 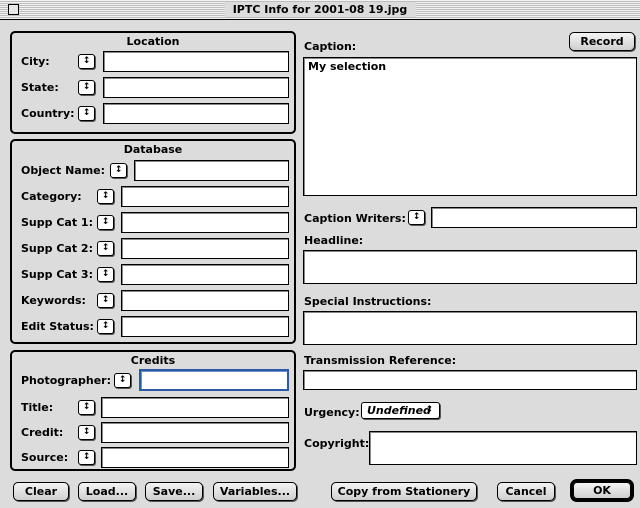 What do you see at coordinates (105, 326) in the screenshot?
I see `edit-status-popup-arrows-icon: ↕` at bounding box center [105, 326].